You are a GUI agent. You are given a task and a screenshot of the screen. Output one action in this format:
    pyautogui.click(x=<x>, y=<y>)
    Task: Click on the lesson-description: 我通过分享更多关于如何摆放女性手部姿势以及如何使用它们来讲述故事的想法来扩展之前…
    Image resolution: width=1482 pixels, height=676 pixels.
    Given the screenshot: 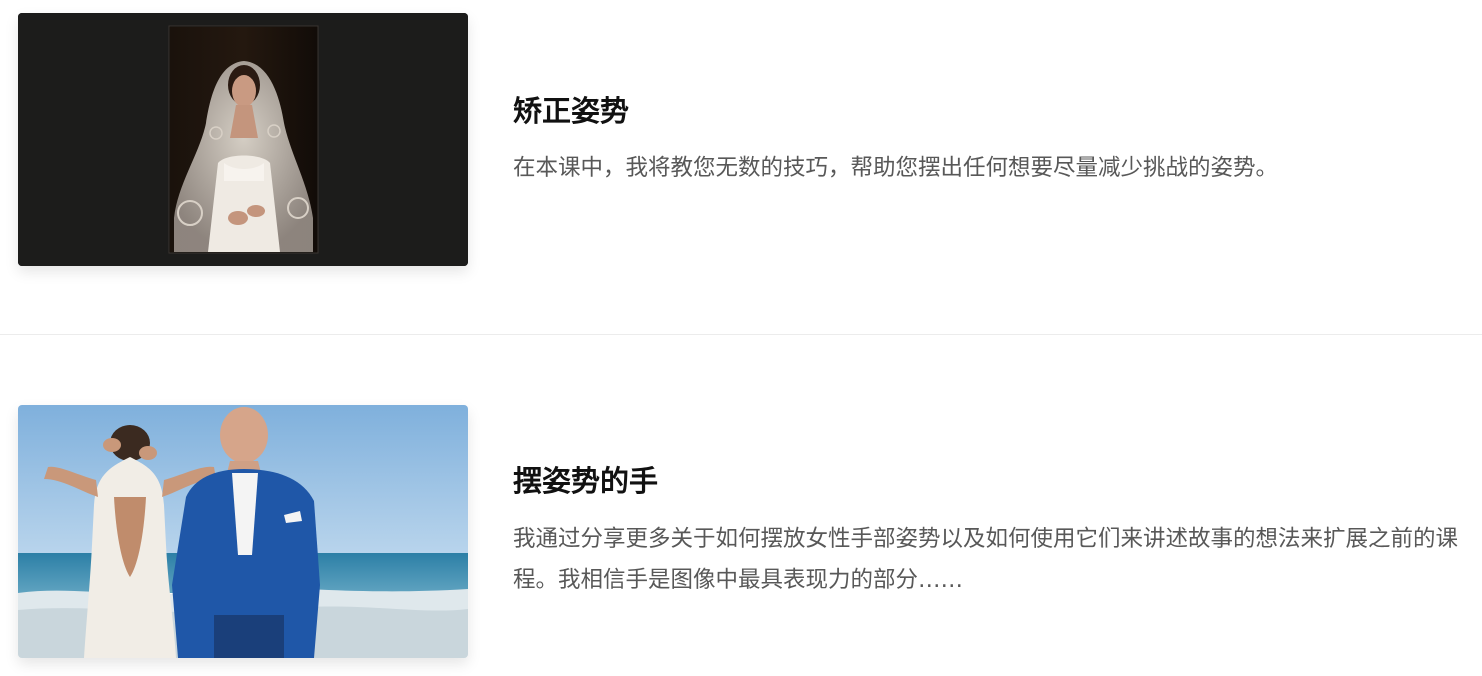 What is the action you would take?
    pyautogui.click(x=986, y=559)
    